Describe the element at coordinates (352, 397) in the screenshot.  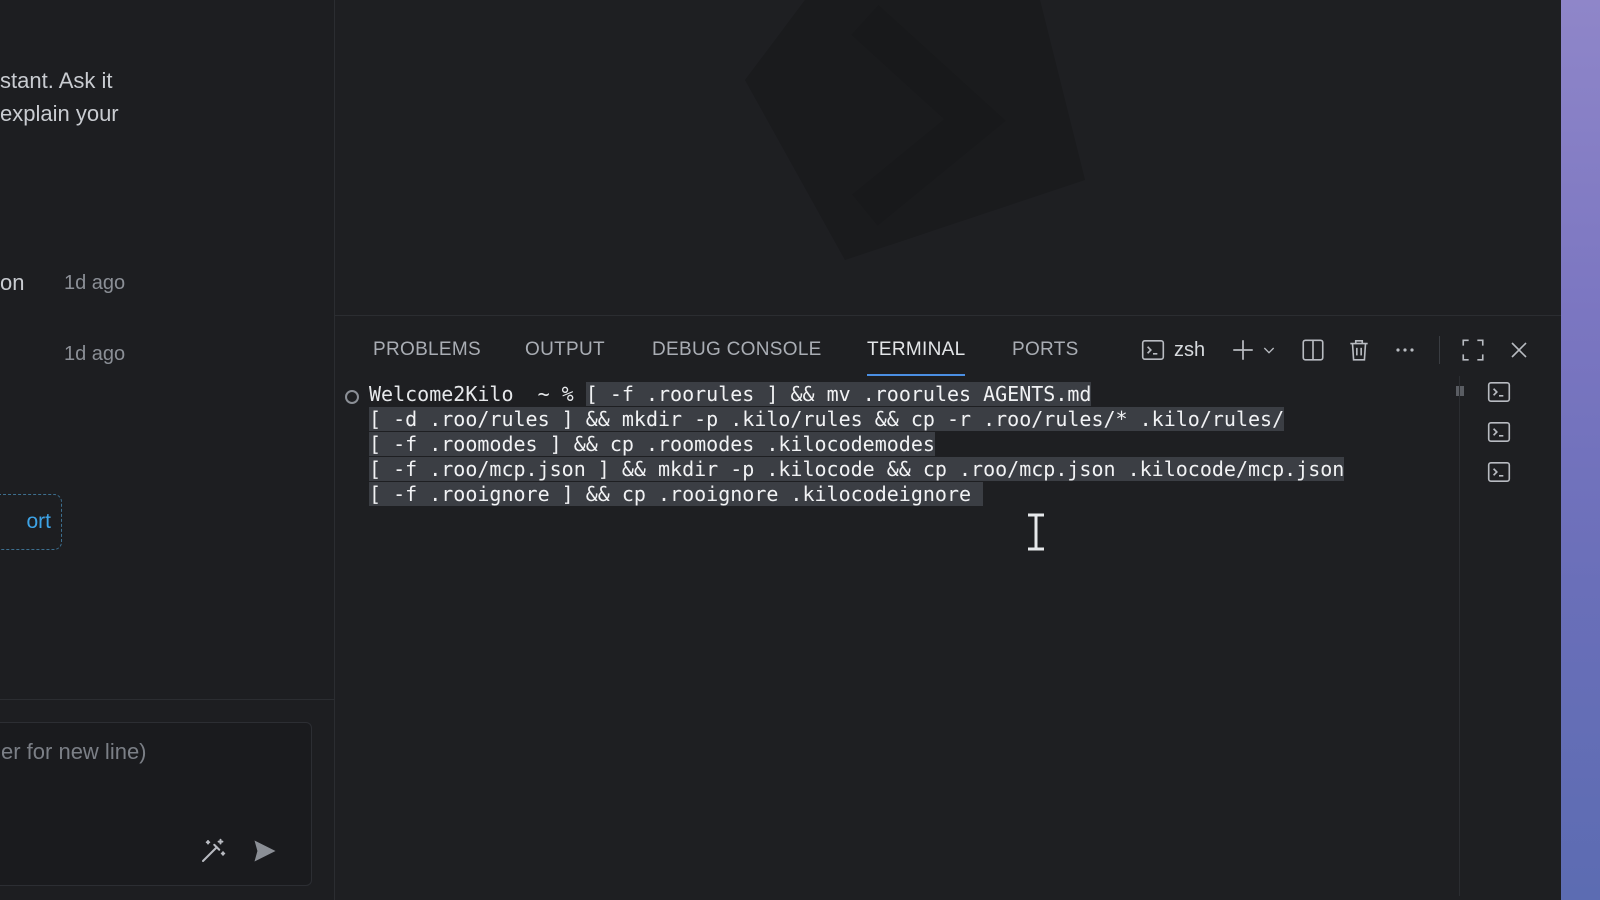
I see `command-status-icon` at that location.